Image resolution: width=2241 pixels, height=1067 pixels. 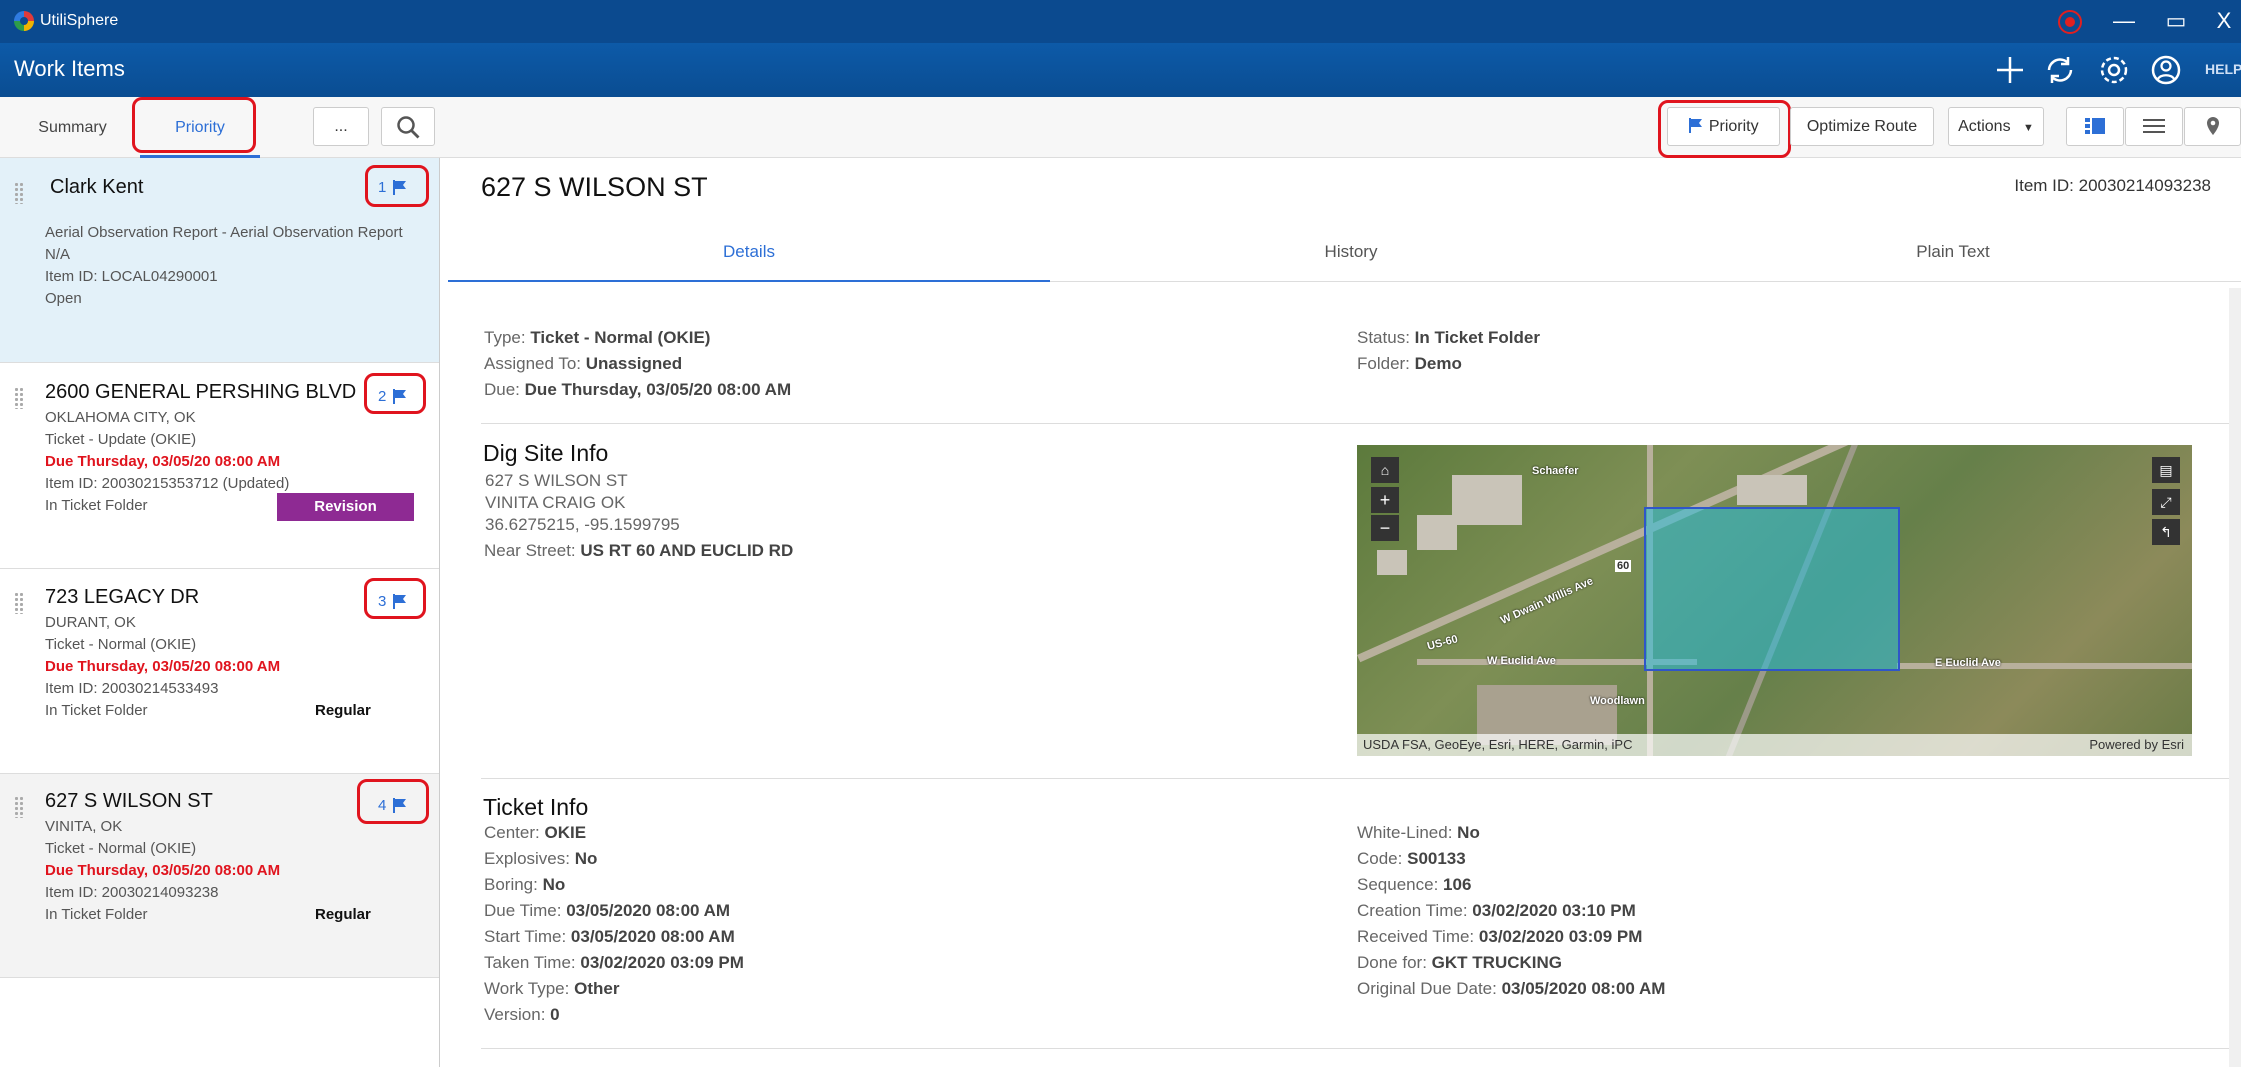 I want to click on revision-badge: Revision, so click(x=345, y=507).